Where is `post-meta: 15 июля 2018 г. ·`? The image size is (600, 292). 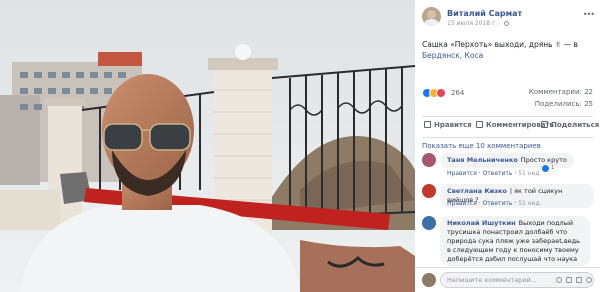 post-meta: 15 июля 2018 г. · is located at coordinates (478, 23).